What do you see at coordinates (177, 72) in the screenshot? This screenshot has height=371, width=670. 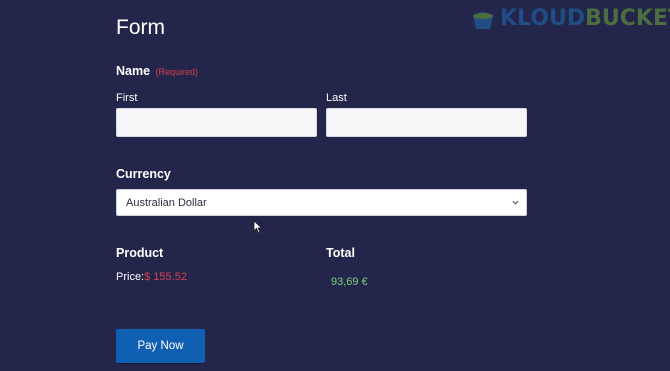 I see `required-indicator: (Required)` at bounding box center [177, 72].